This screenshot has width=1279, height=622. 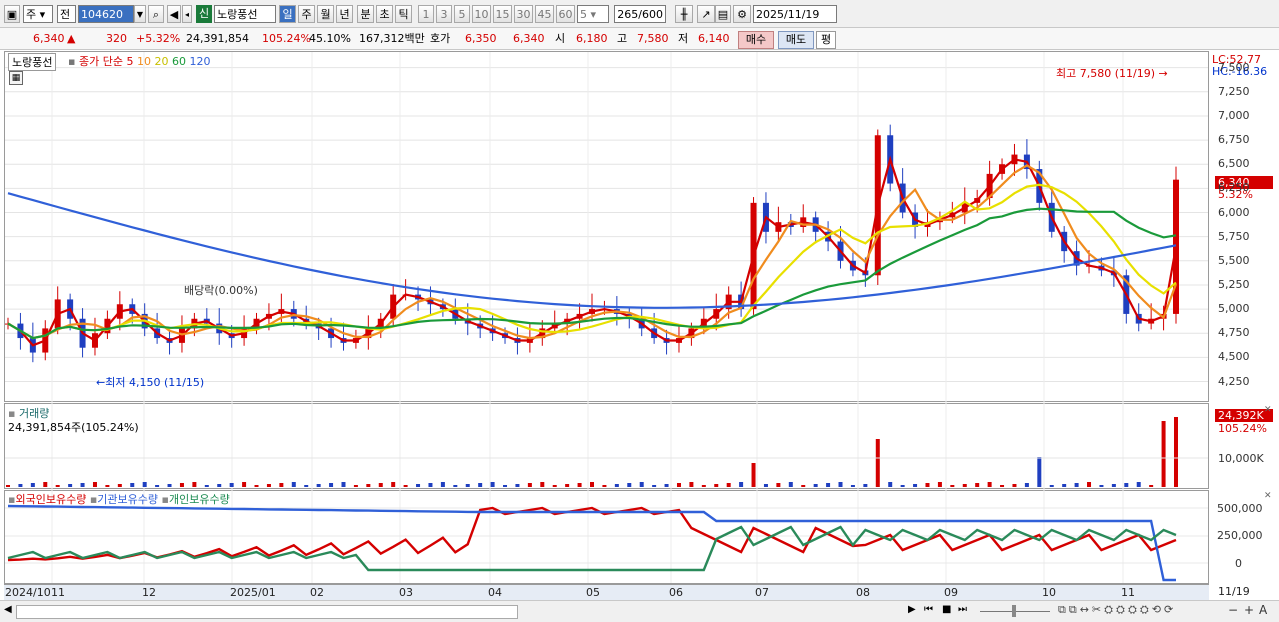 I want to click on price-ytick: 7,500, so click(x=1234, y=67).